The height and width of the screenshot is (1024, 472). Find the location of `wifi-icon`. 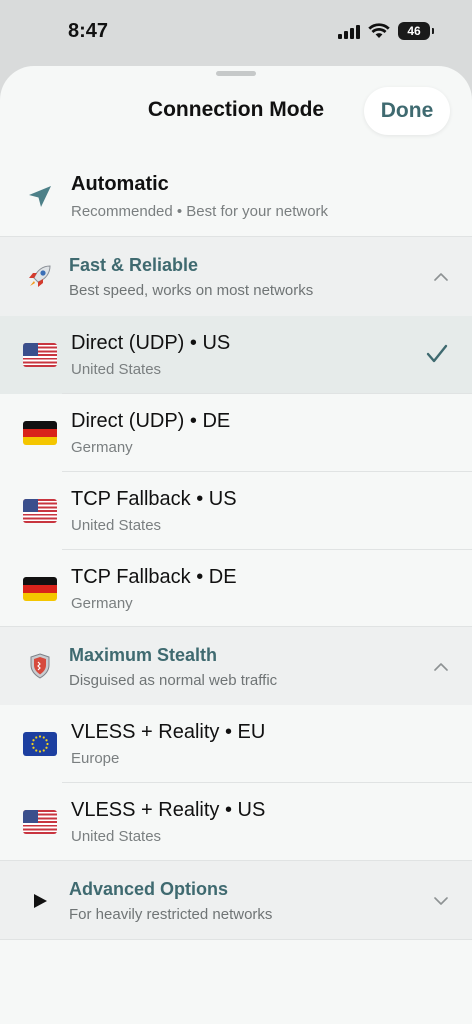

wifi-icon is located at coordinates (379, 30).